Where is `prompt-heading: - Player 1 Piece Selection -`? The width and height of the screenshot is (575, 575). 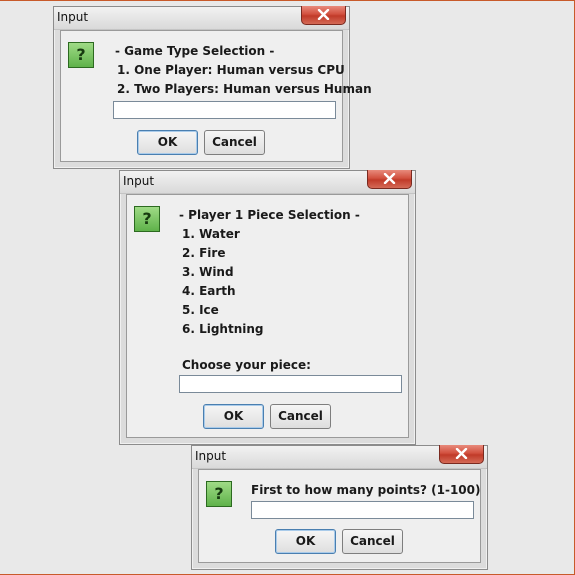
prompt-heading: - Player 1 Piece Selection - is located at coordinates (269, 215).